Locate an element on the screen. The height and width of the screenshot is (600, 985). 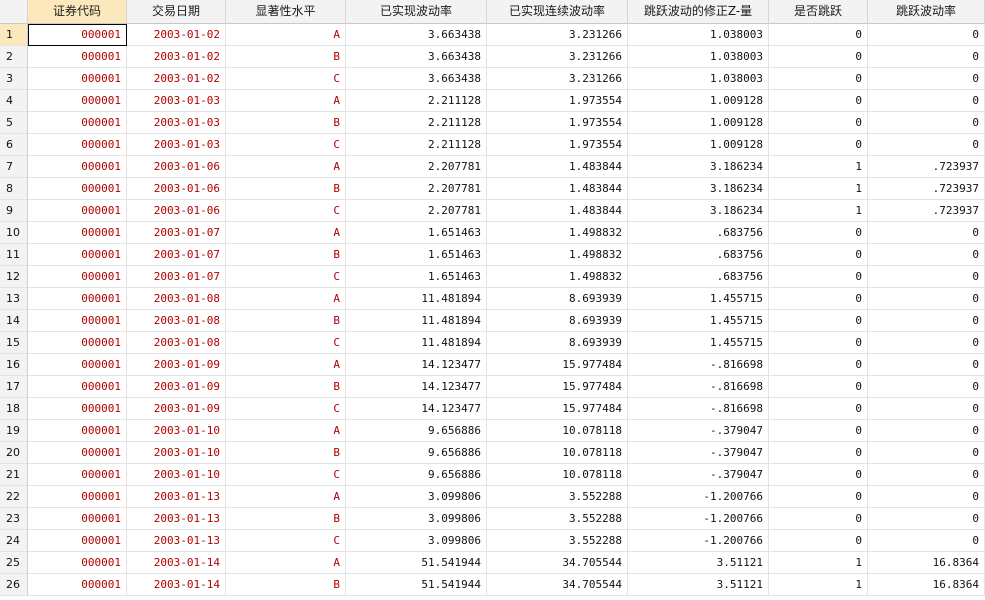
table-cell: 2003-01-03 is located at coordinates (176, 145).